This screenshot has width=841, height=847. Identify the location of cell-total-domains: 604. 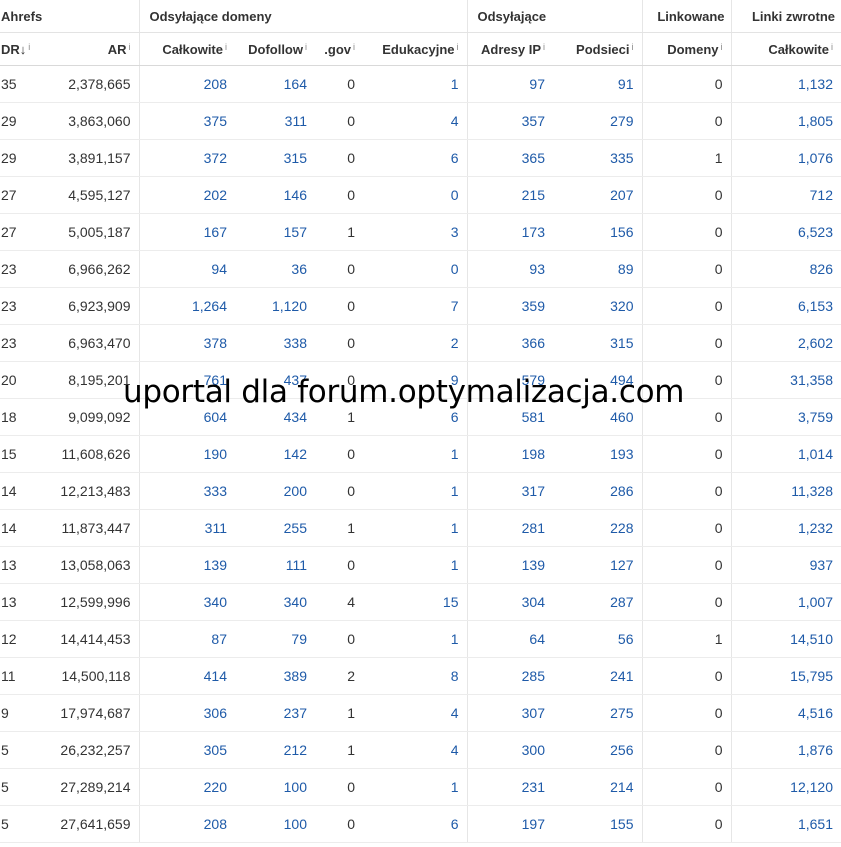
(186, 417).